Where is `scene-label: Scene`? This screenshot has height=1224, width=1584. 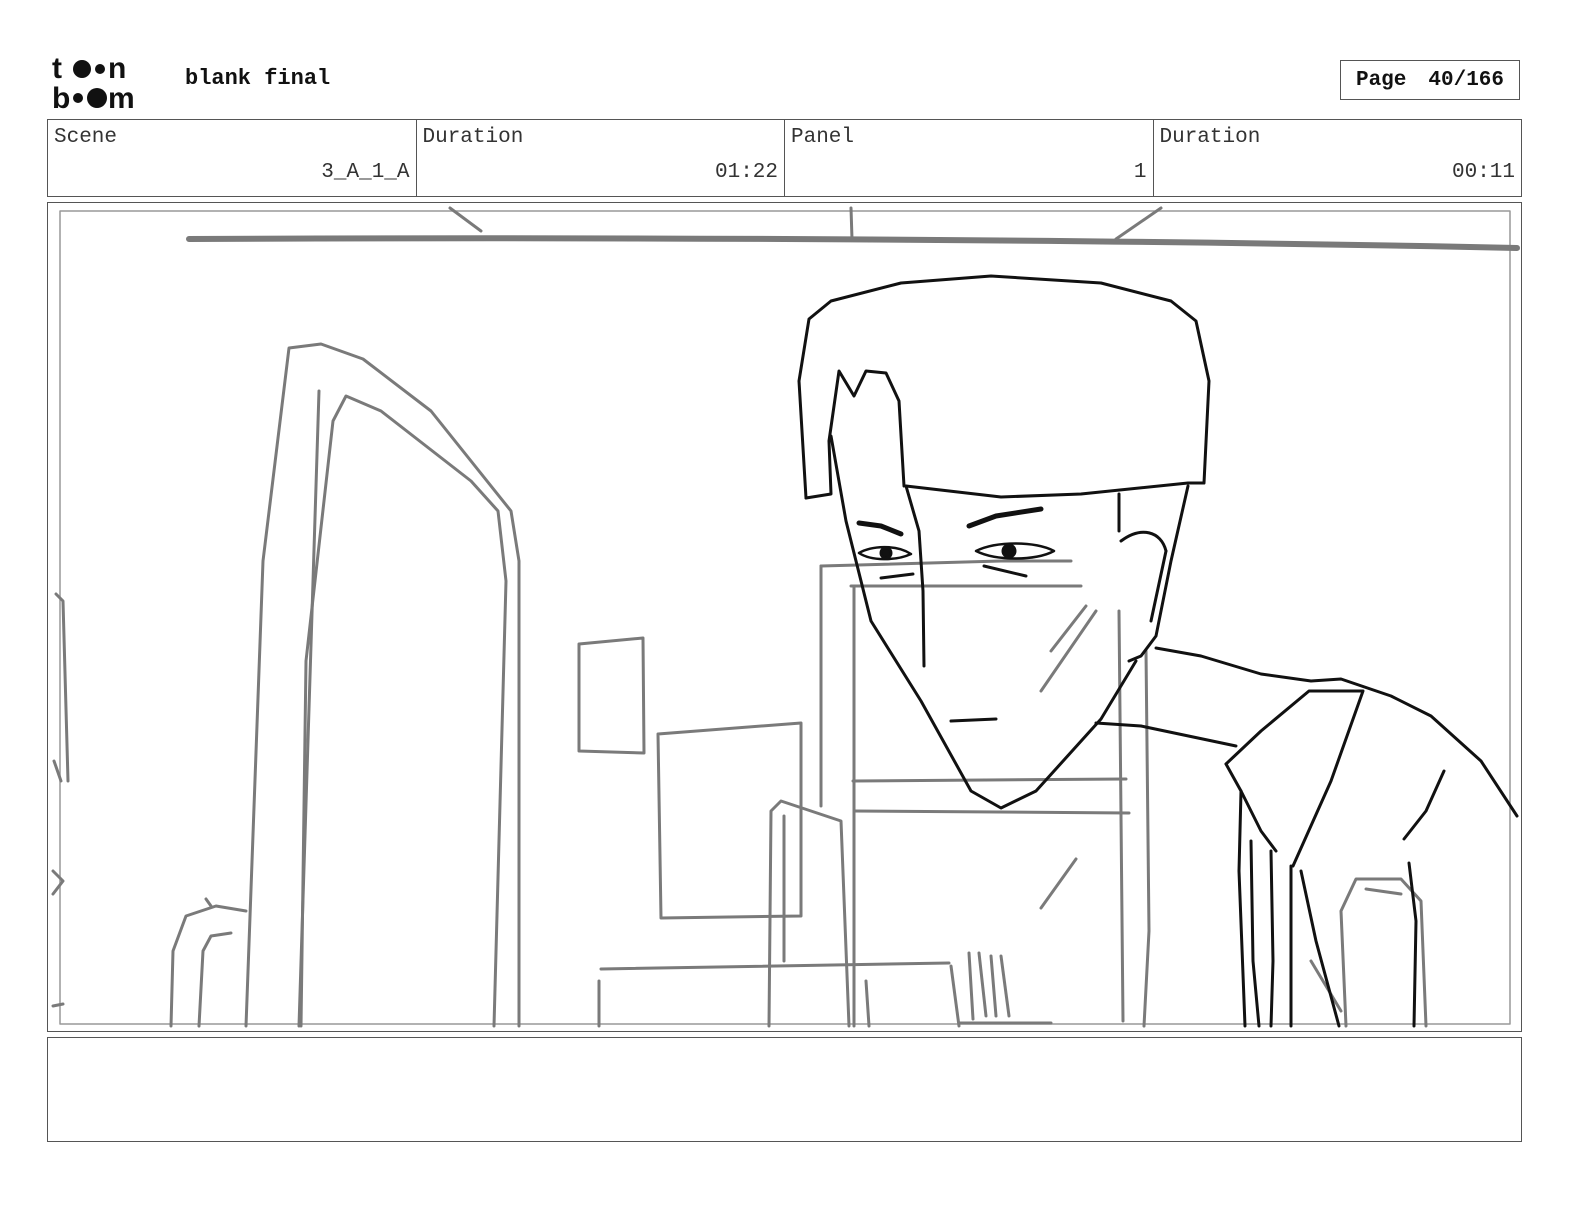
scene-label: Scene is located at coordinates (86, 137).